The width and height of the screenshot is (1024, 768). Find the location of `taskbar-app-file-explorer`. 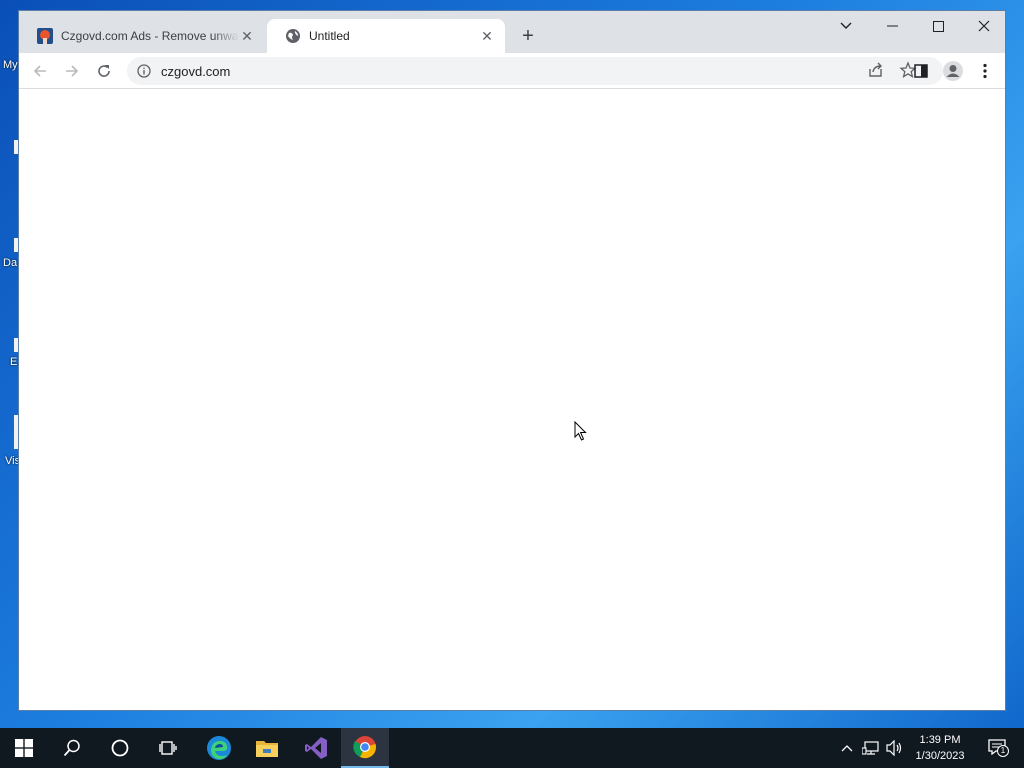

taskbar-app-file-explorer is located at coordinates (267, 748).